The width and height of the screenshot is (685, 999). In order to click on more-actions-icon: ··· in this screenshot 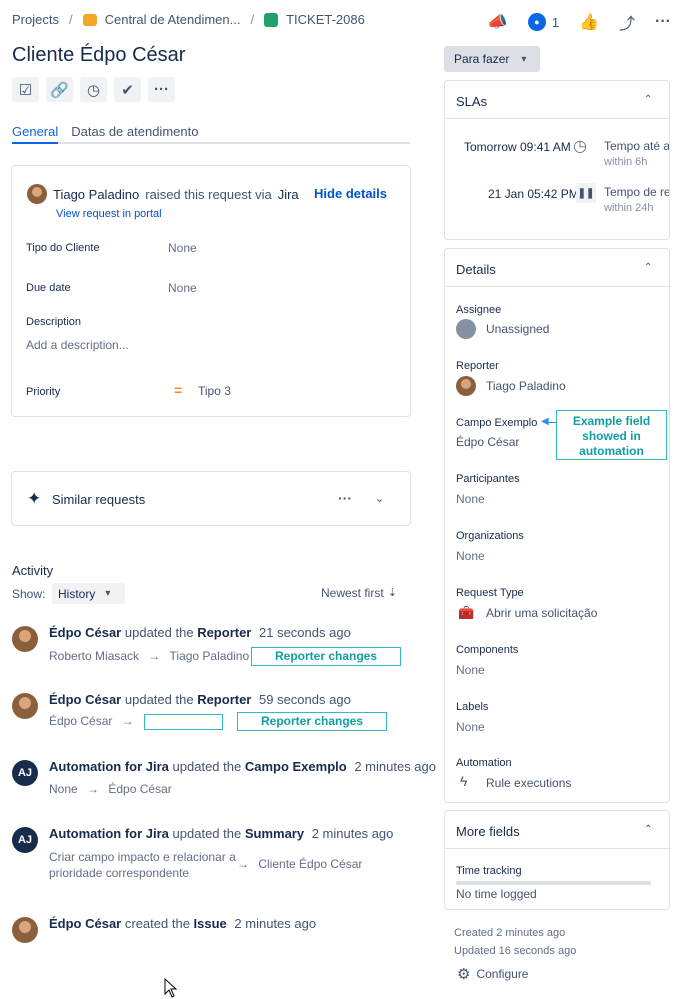, I will do `click(161, 89)`.